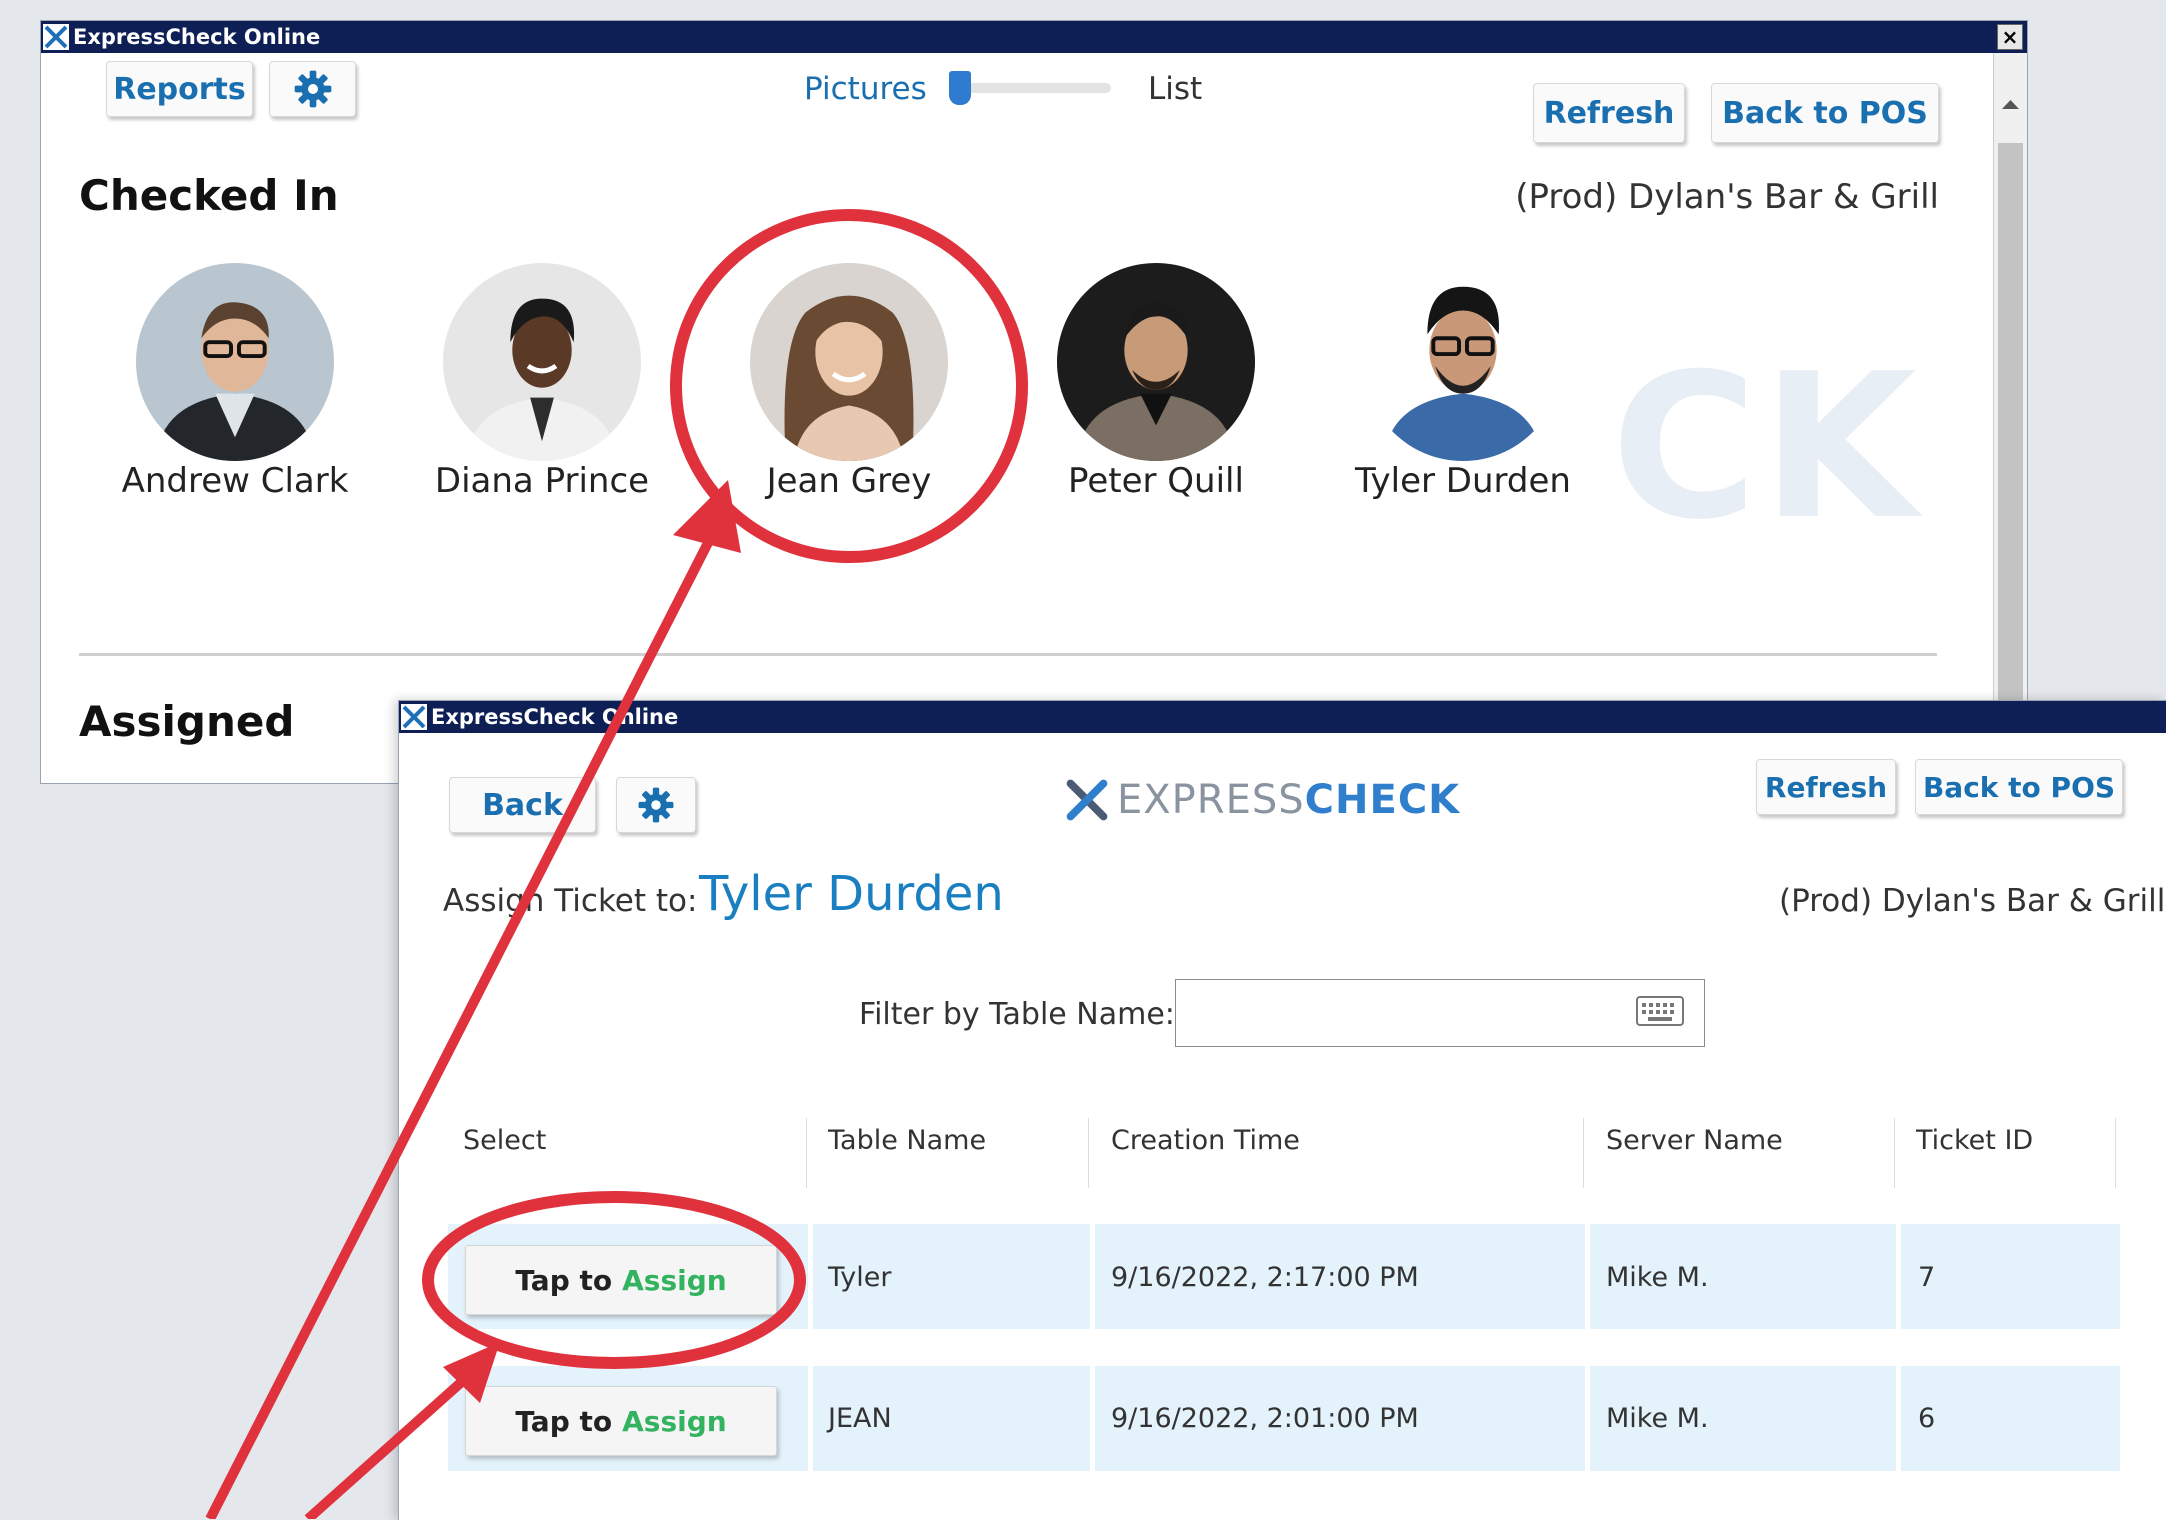 The width and height of the screenshot is (2166, 1520). Describe the element at coordinates (1205, 1140) in the screenshot. I see `column-header-creation-time: Creation Time` at that location.